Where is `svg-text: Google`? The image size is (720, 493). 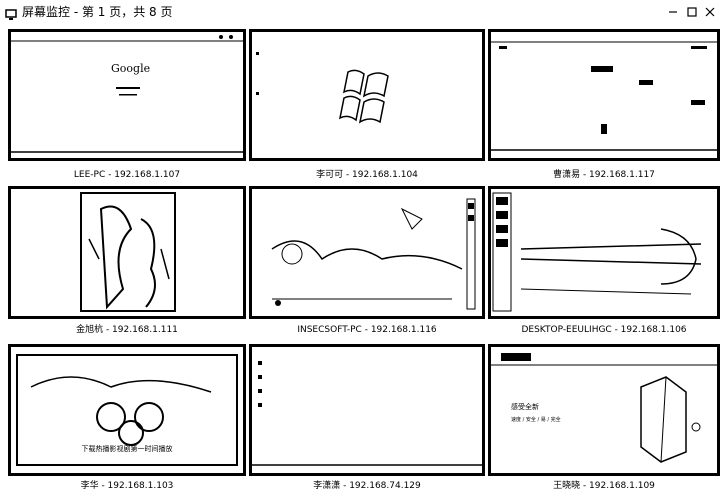
svg-text: Google is located at coordinates (130, 68).